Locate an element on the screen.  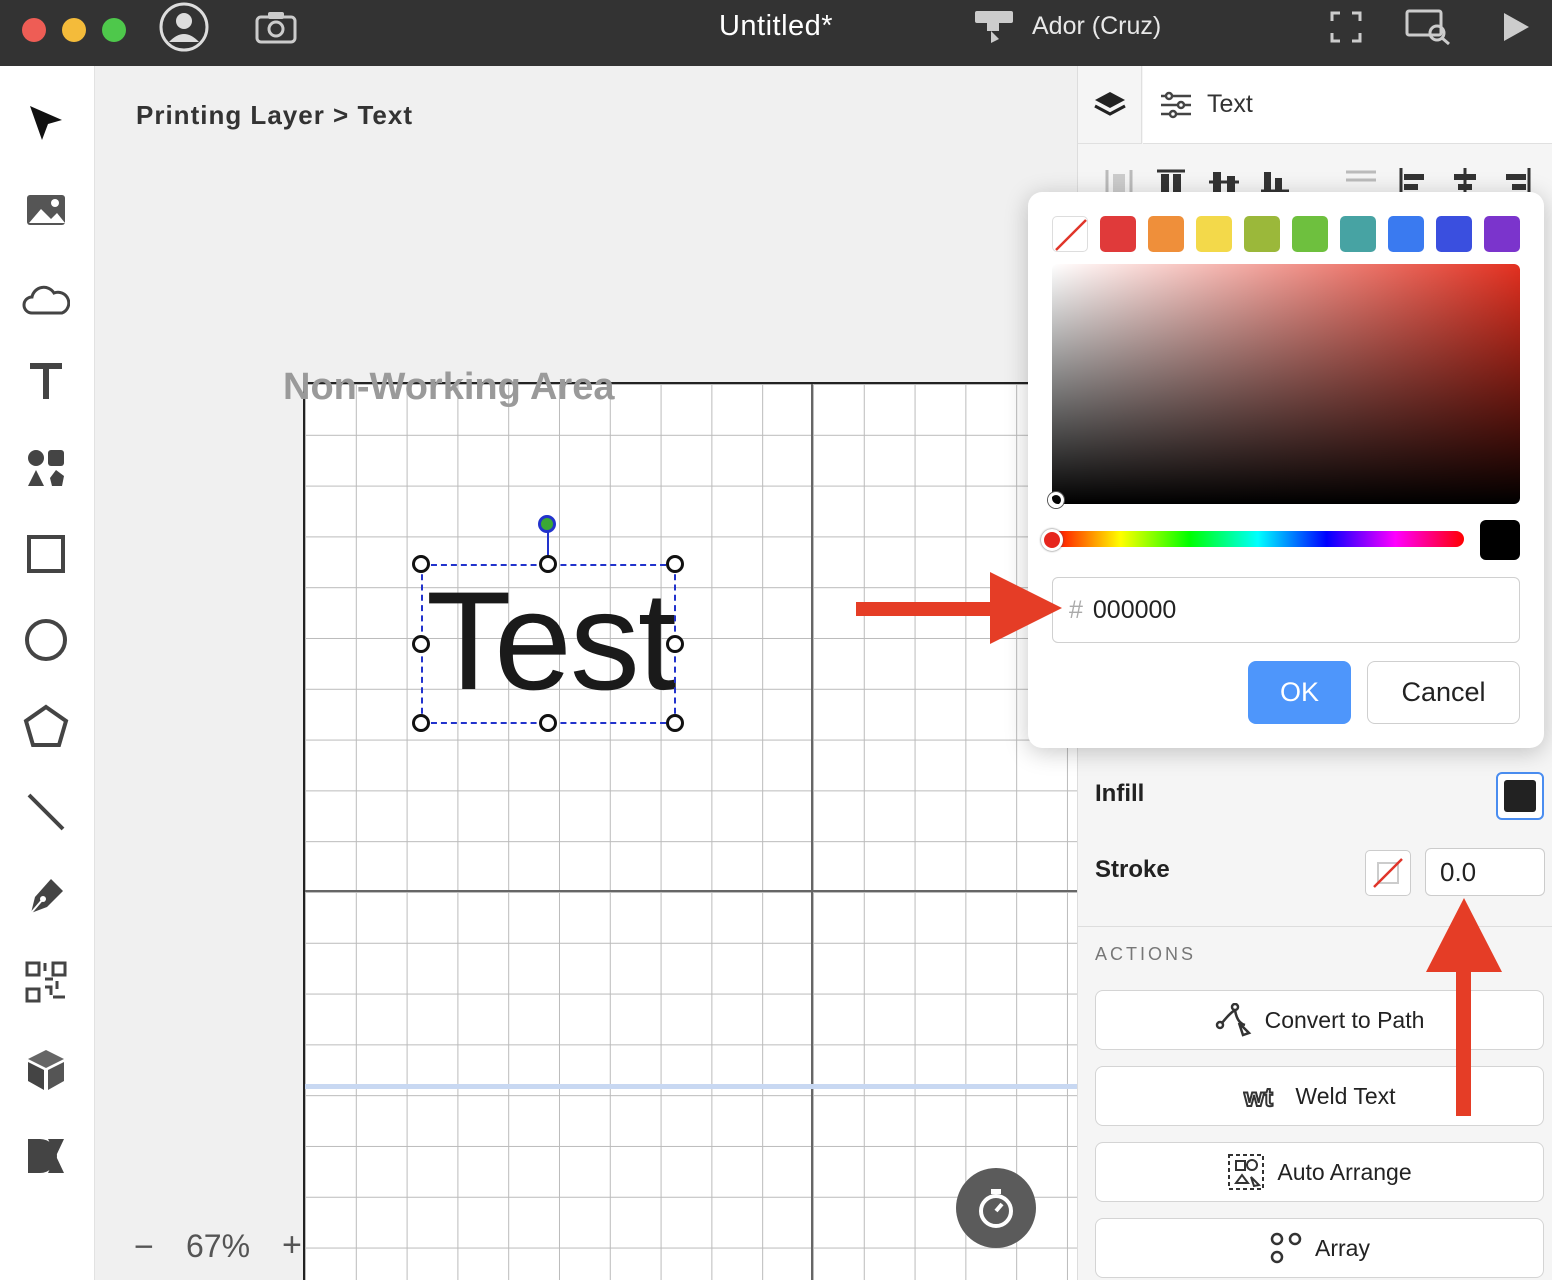
polygon-icon is located at coordinates (46, 726).